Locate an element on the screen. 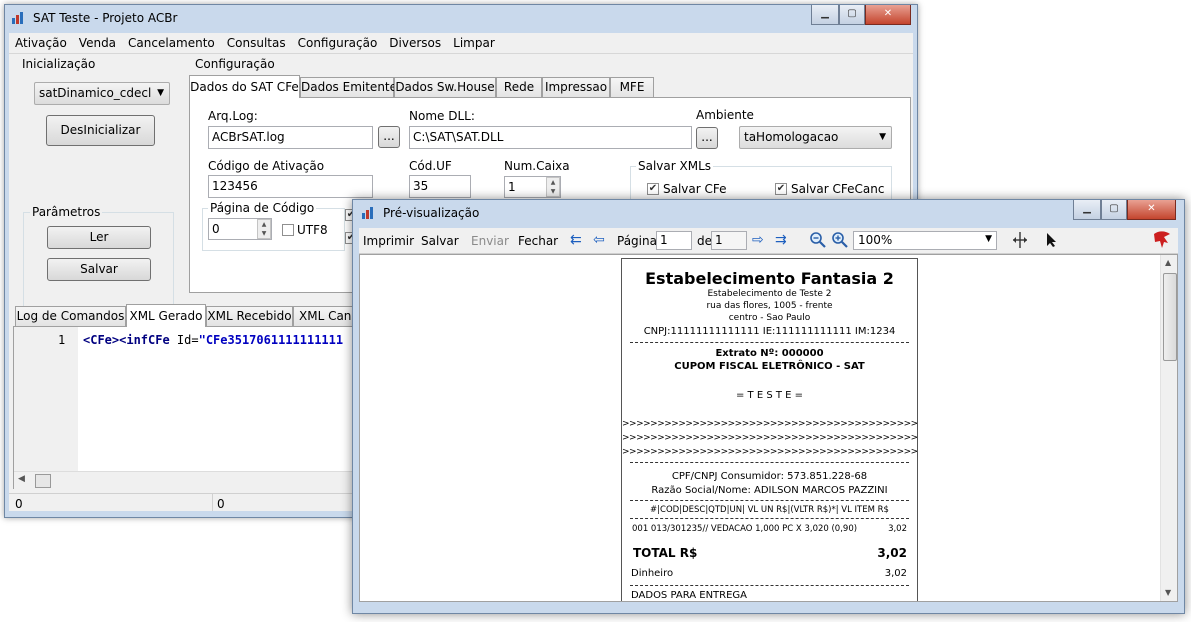 This screenshot has width=1191, height=622. activation-input: 123456 is located at coordinates (290, 186).